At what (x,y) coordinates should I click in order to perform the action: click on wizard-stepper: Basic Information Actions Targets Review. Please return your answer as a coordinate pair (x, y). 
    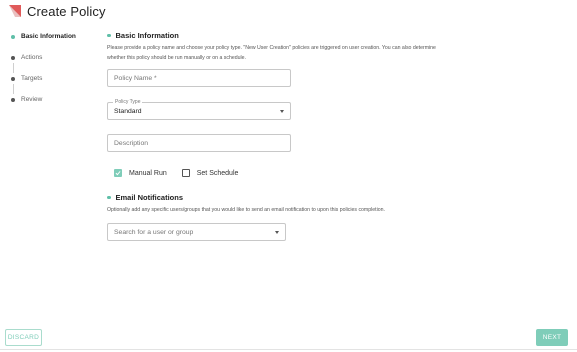
    Looking at the image, I should click on (43, 68).